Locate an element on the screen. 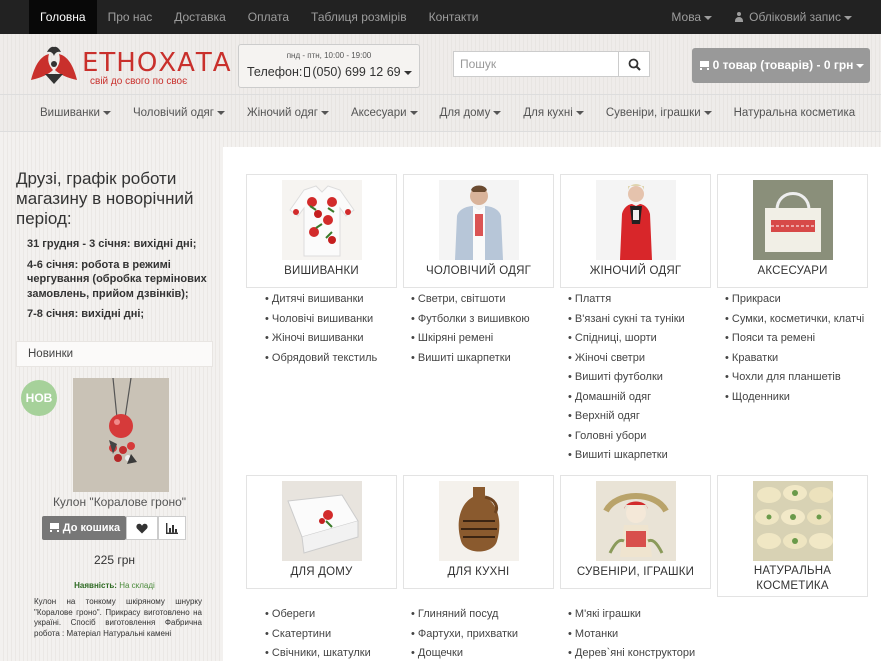 Image resolution: width=881 pixels, height=661 pixels. cart-button: 0 товар (товарів) - 0 грн is located at coordinates (781, 65).